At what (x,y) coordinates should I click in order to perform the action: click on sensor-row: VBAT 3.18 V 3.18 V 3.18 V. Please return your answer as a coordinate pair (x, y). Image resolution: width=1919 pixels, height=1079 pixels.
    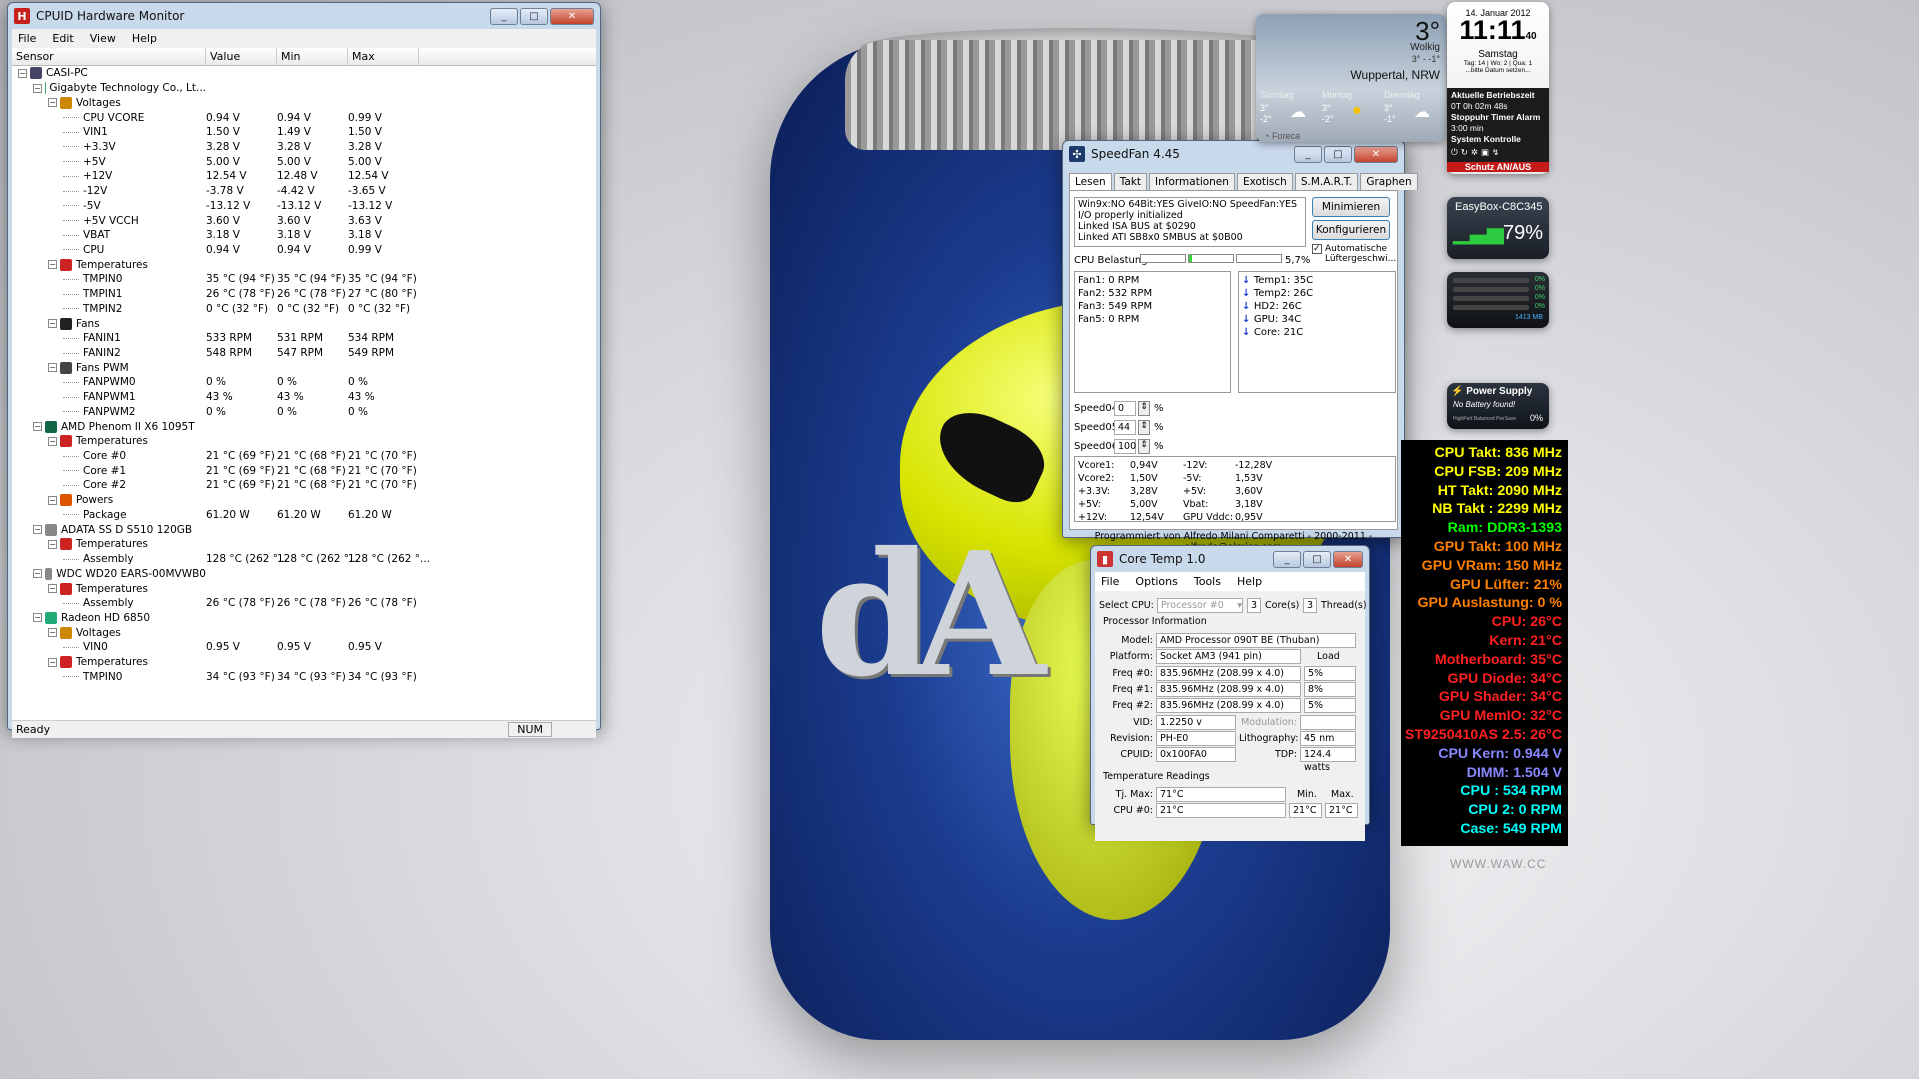
    Looking at the image, I should click on (304, 235).